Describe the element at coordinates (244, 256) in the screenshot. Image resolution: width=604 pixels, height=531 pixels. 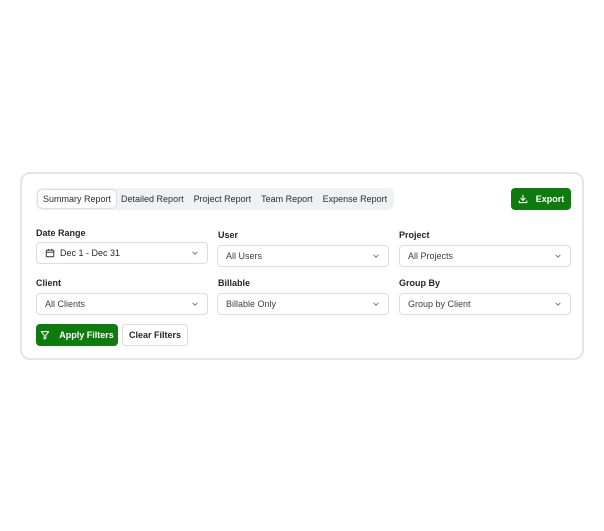
I see `user-value: All Users` at that location.